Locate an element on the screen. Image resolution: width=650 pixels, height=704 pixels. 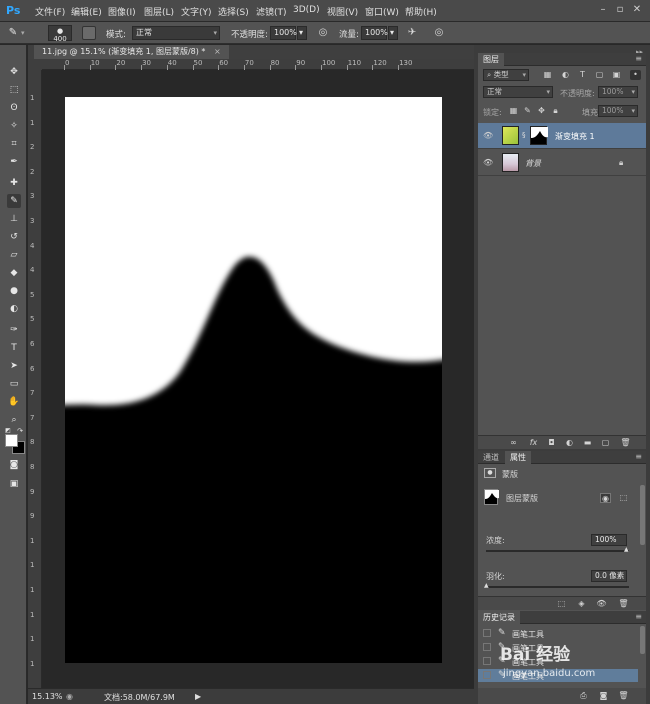
link-icon: § is located at coordinates (524, 135).